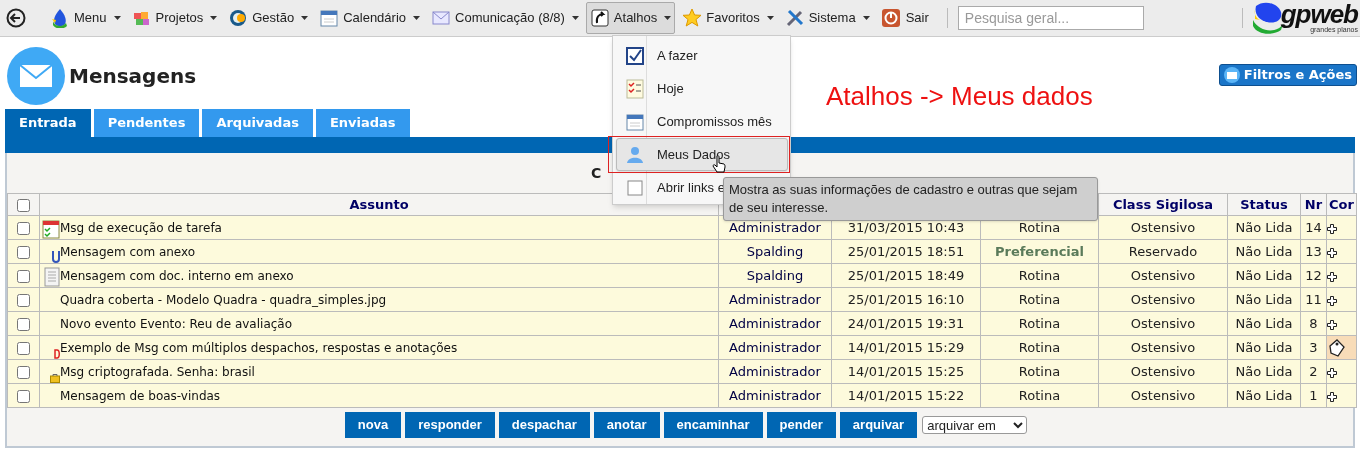 Image resolution: width=1360 pixels, height=458 pixels. I want to click on menu-item: Menu, so click(85, 18).